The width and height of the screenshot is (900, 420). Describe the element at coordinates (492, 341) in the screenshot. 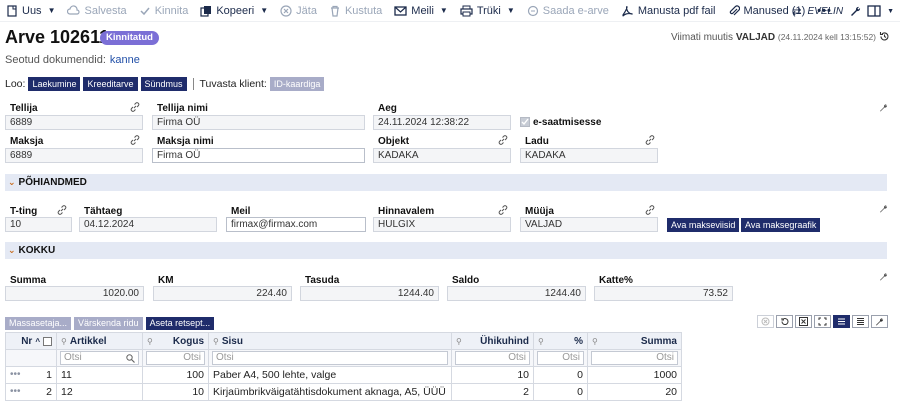

I see `col-uhikuhind: ⚲ Ühikuhind` at that location.